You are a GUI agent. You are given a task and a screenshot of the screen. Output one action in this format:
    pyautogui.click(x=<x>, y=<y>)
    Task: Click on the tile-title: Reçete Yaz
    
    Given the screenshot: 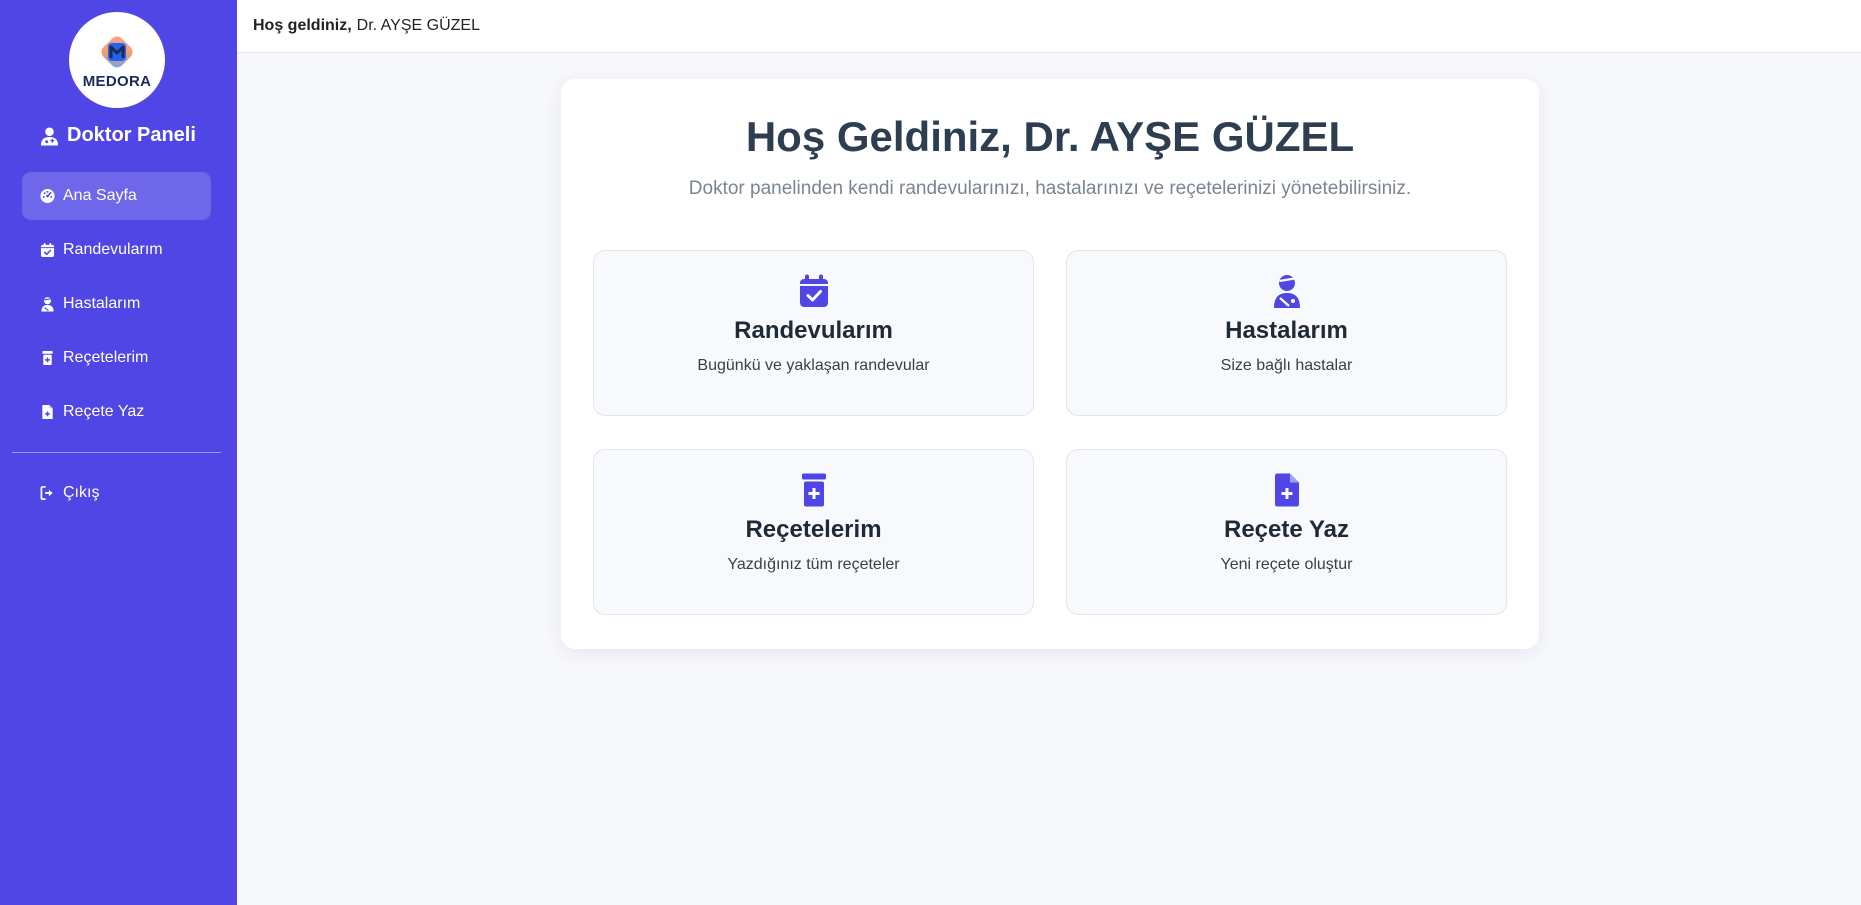 What is the action you would take?
    pyautogui.click(x=1286, y=529)
    